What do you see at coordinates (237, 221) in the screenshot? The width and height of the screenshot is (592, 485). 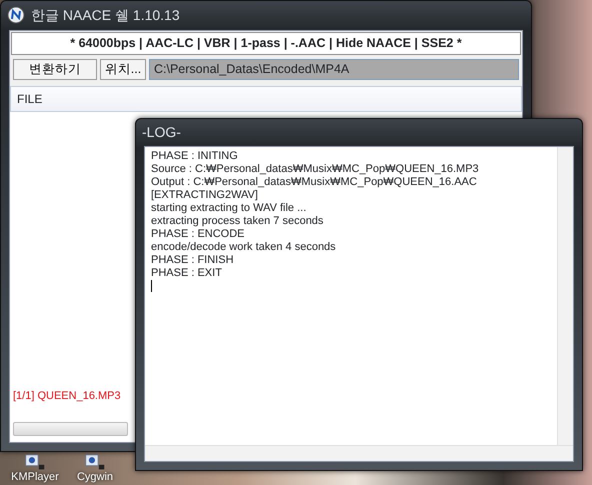 I see `log-line: extracting process taken 7 seconds` at bounding box center [237, 221].